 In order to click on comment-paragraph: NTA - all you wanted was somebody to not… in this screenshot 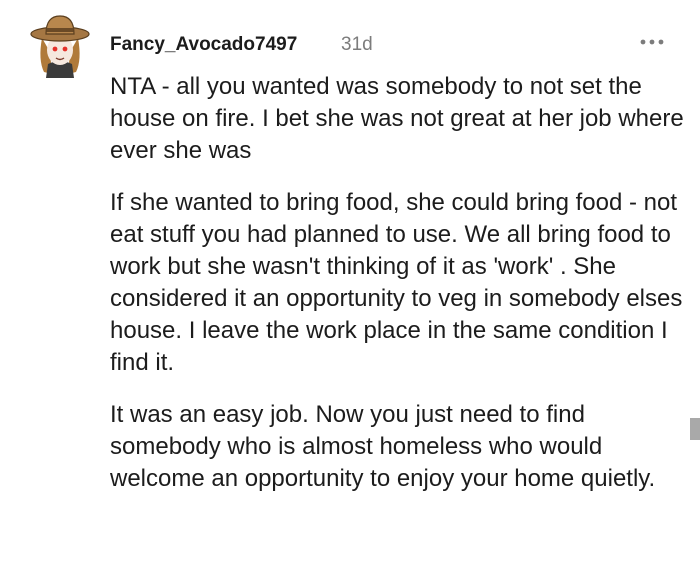, I will do `click(397, 118)`.